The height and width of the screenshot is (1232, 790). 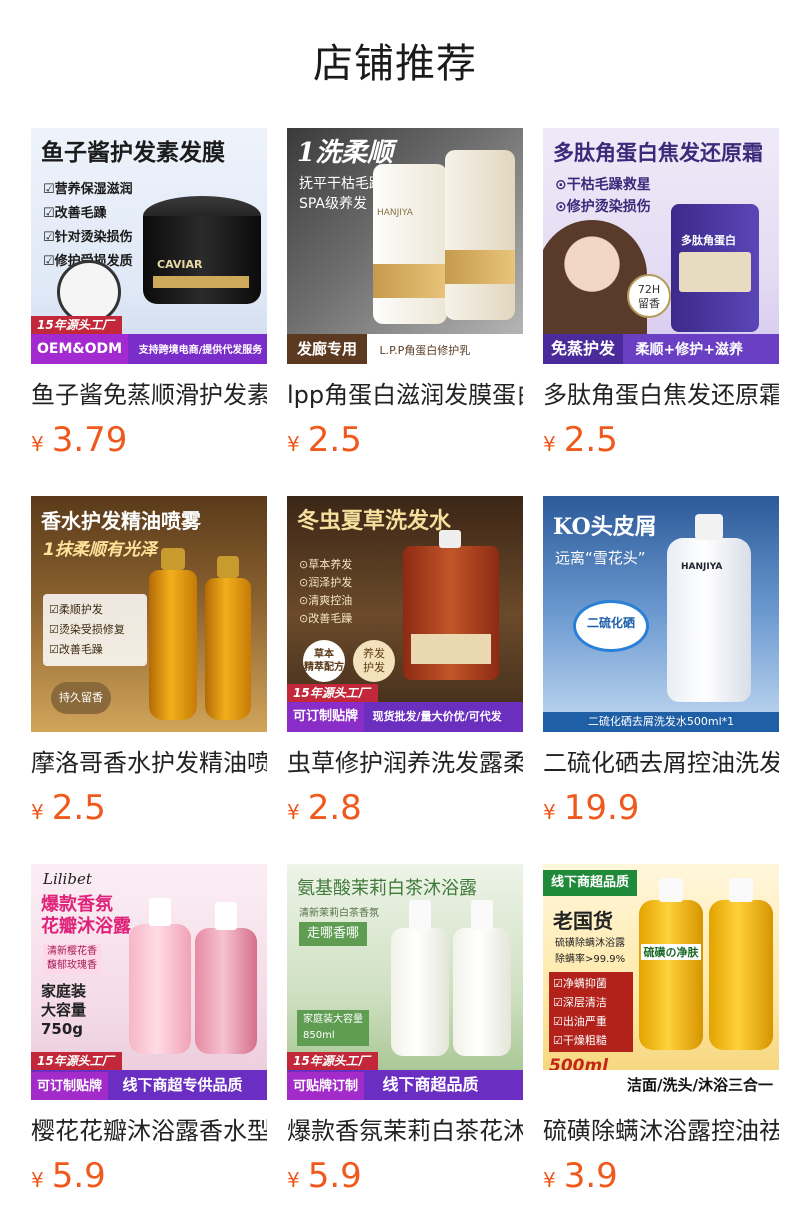 I want to click on price-value: 2.8, so click(x=334, y=808).